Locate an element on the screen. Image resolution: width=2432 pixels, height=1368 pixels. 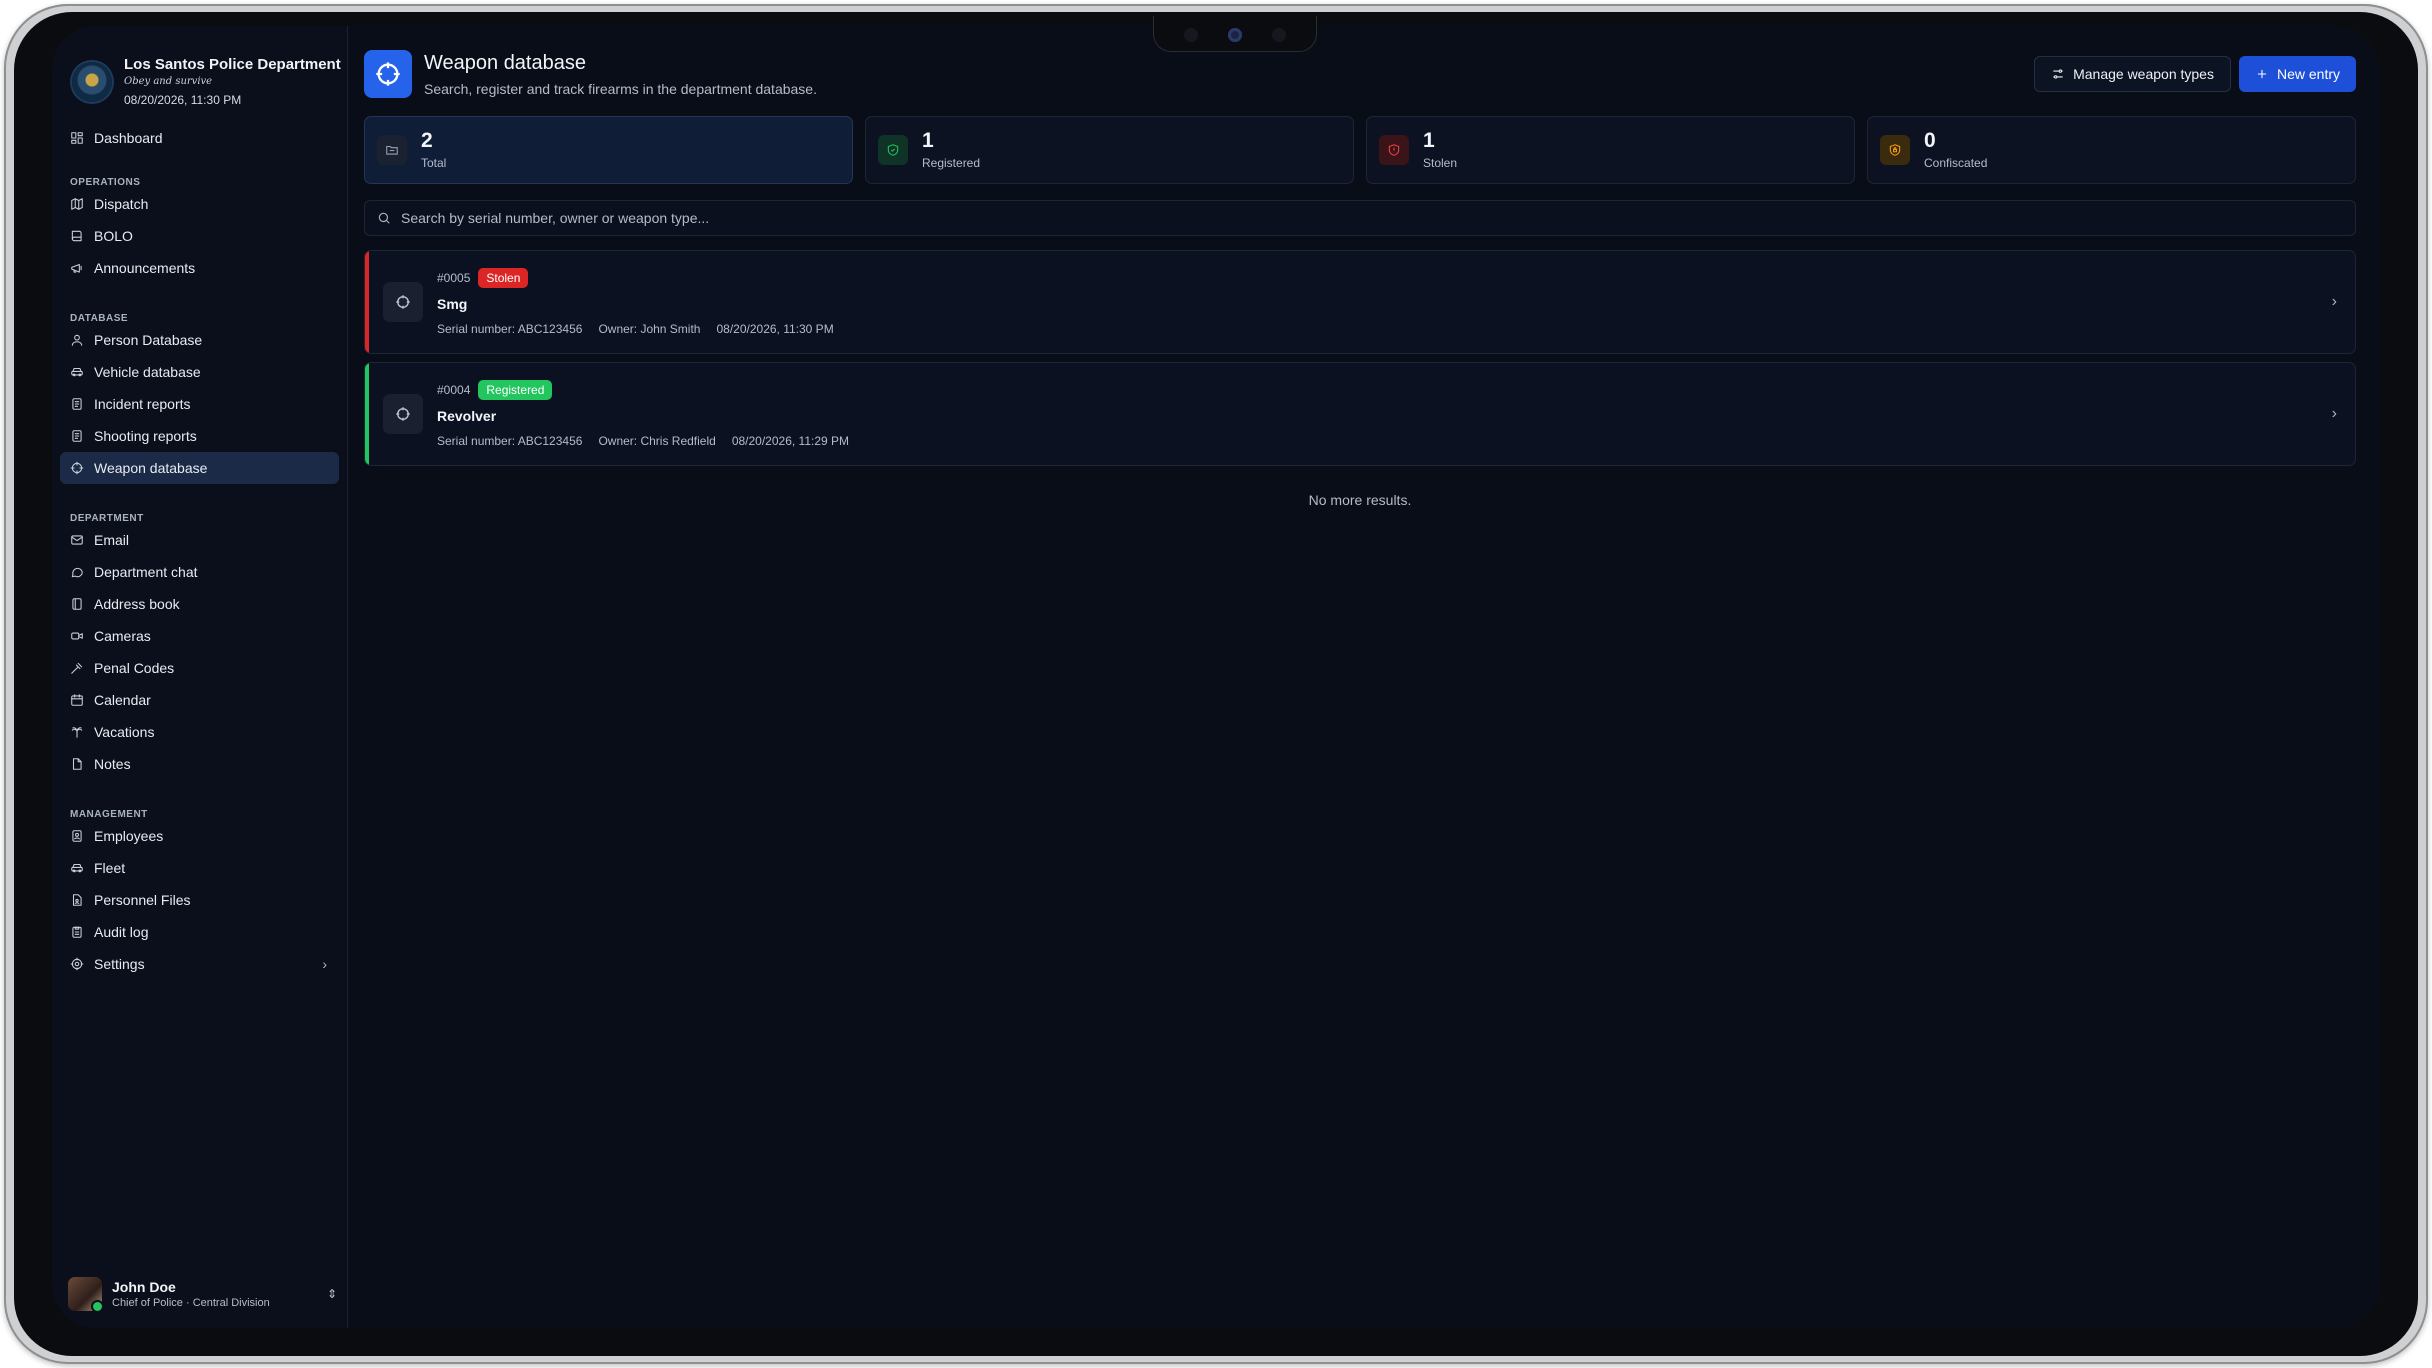
sidebar-item-vehicle-database: Vehicle database is located at coordinates (199, 372).